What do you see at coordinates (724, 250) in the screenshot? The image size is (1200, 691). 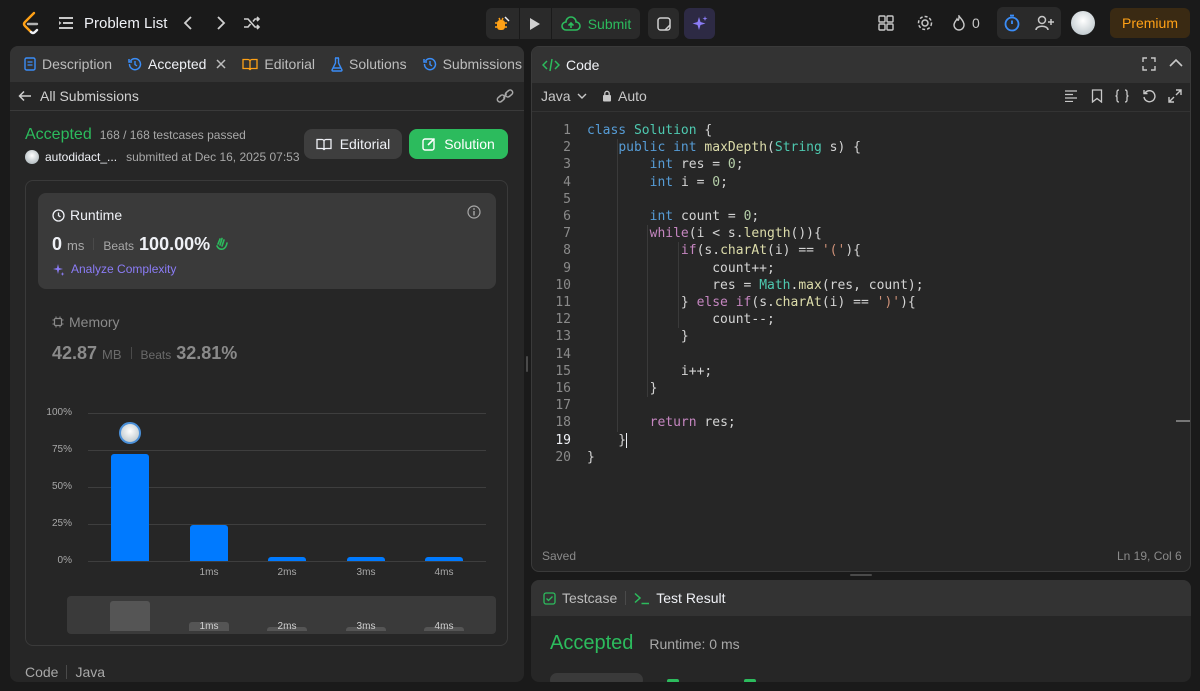 I see `code-line: if(s.charAt(i) == '('){` at bounding box center [724, 250].